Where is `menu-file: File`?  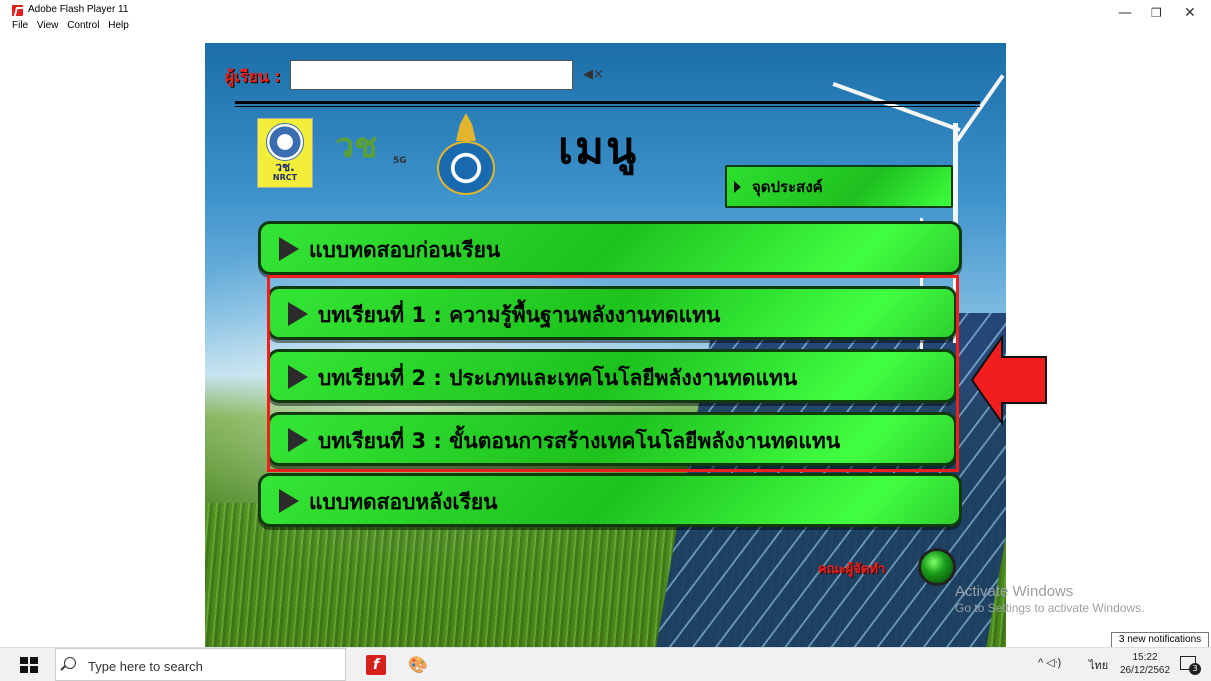 menu-file: File is located at coordinates (20, 25).